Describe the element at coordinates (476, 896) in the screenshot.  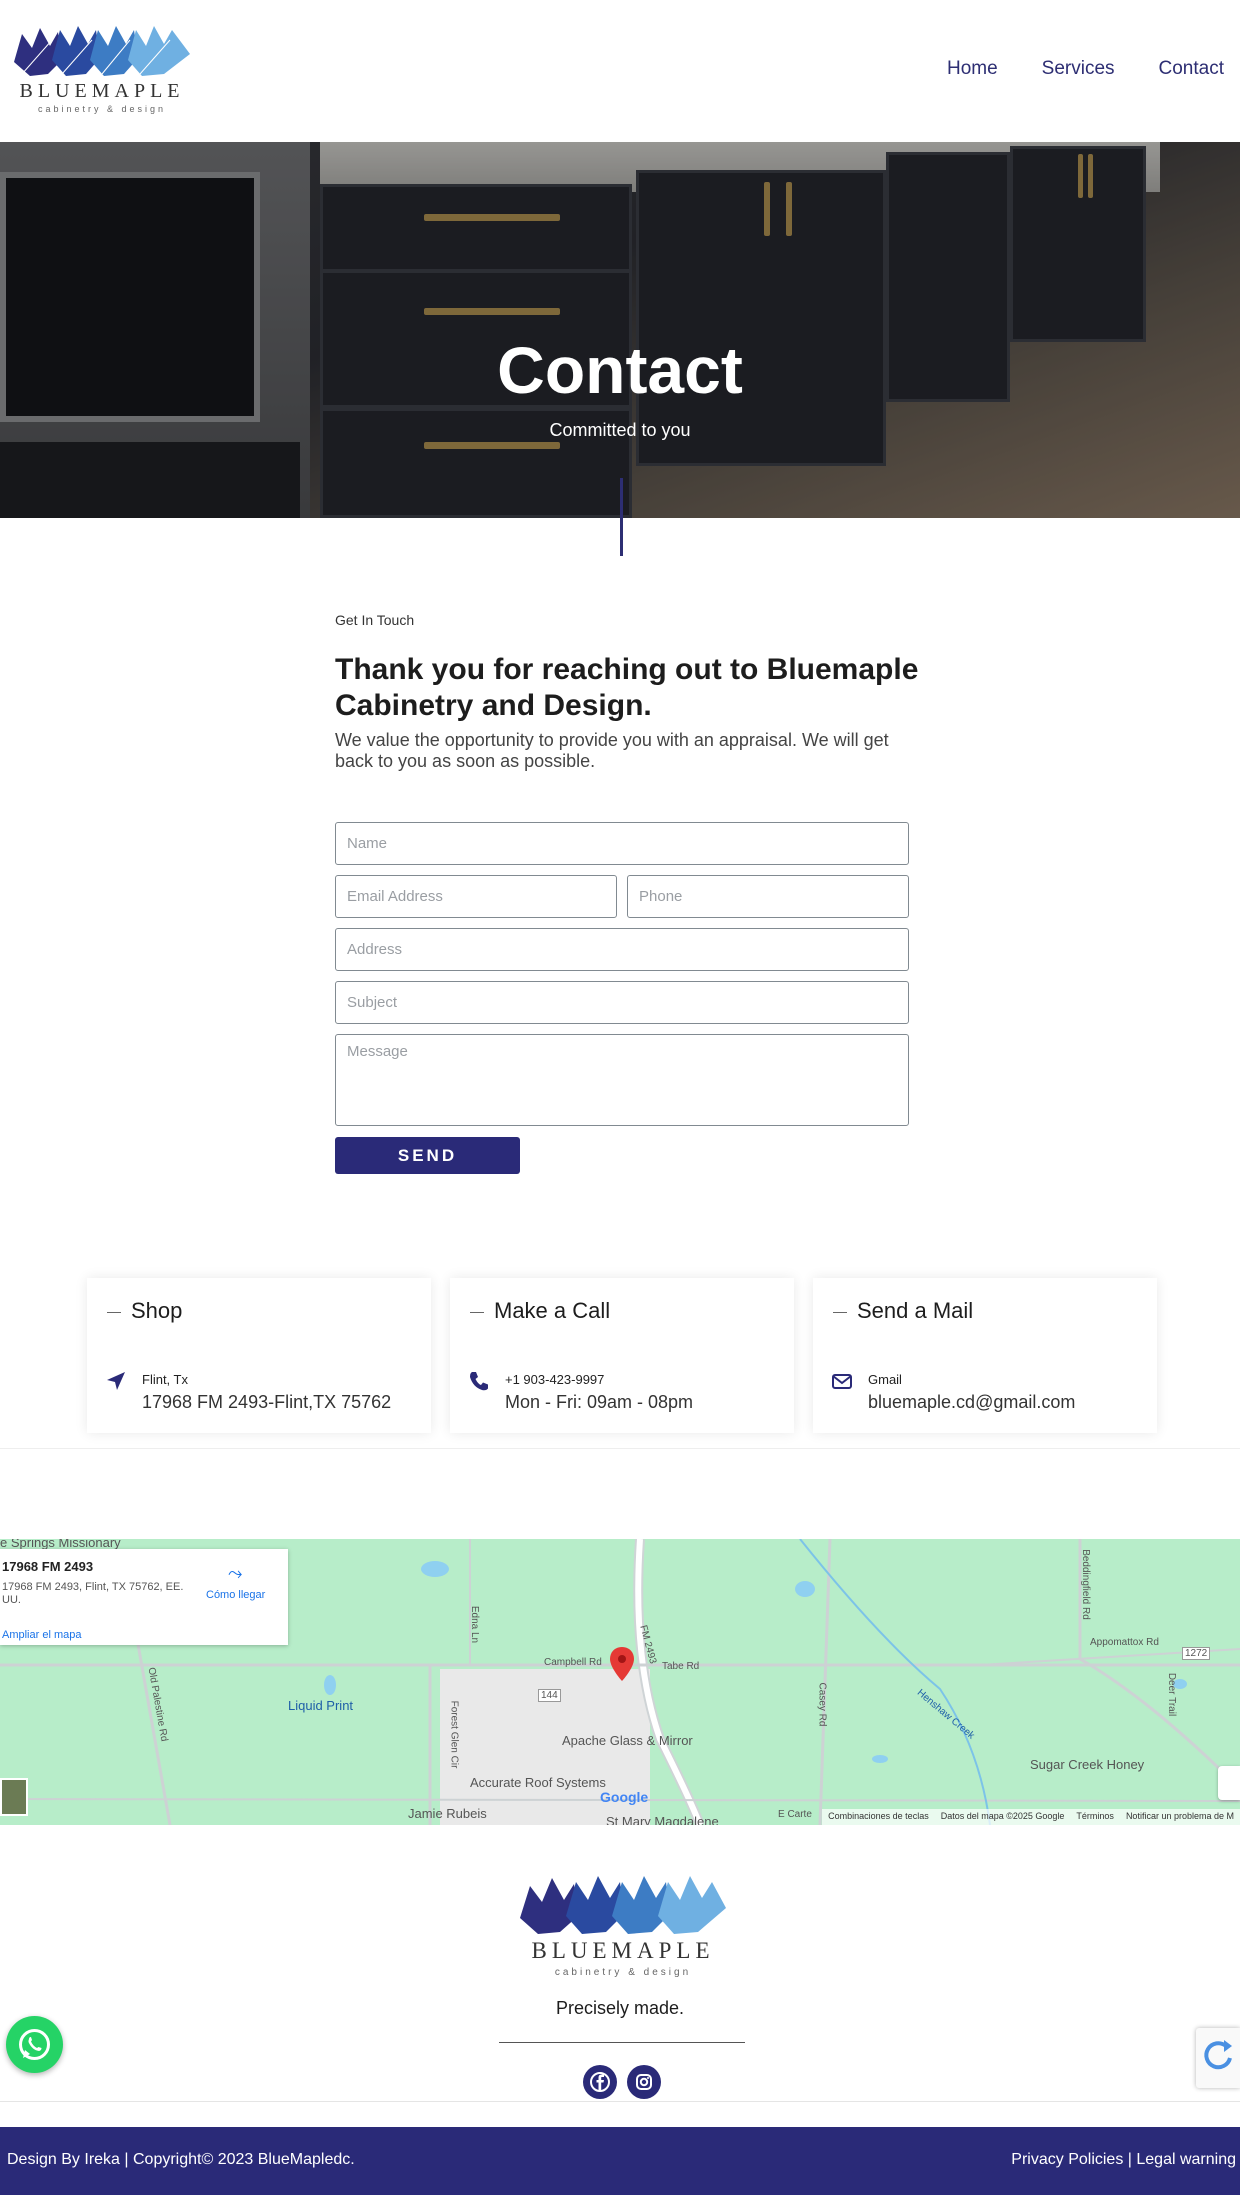
I see `email-field` at that location.